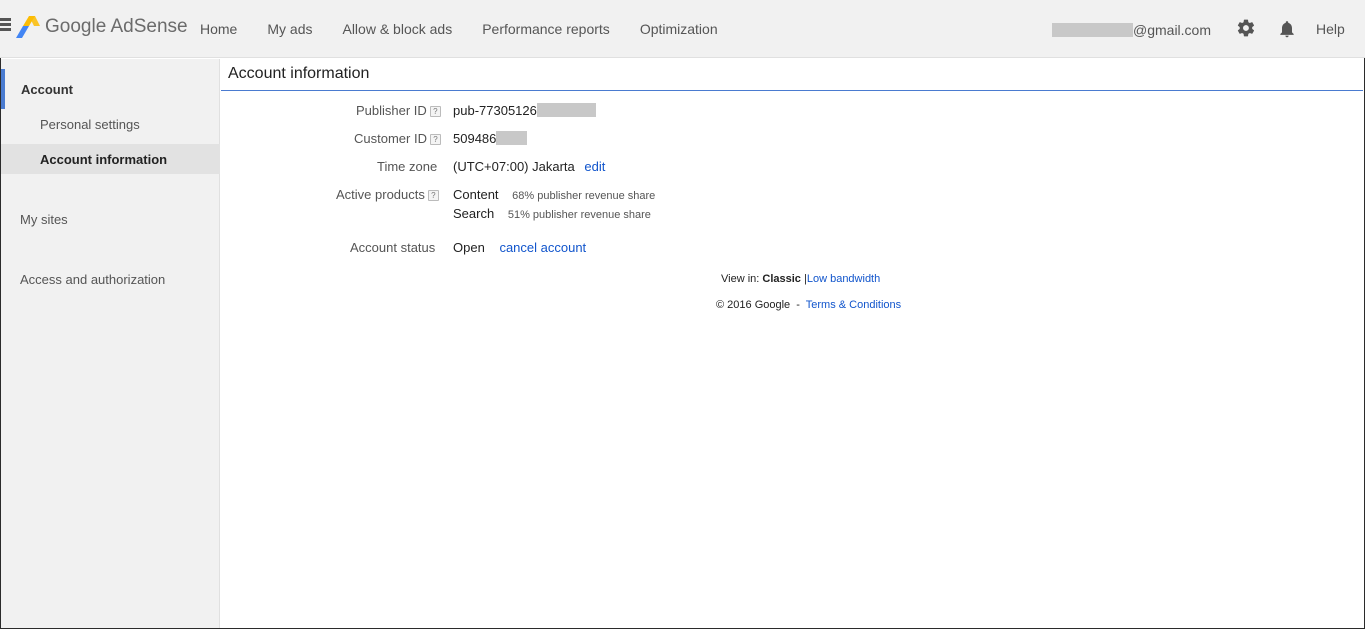  What do you see at coordinates (490, 138) in the screenshot?
I see `customer-id-value: 509486` at bounding box center [490, 138].